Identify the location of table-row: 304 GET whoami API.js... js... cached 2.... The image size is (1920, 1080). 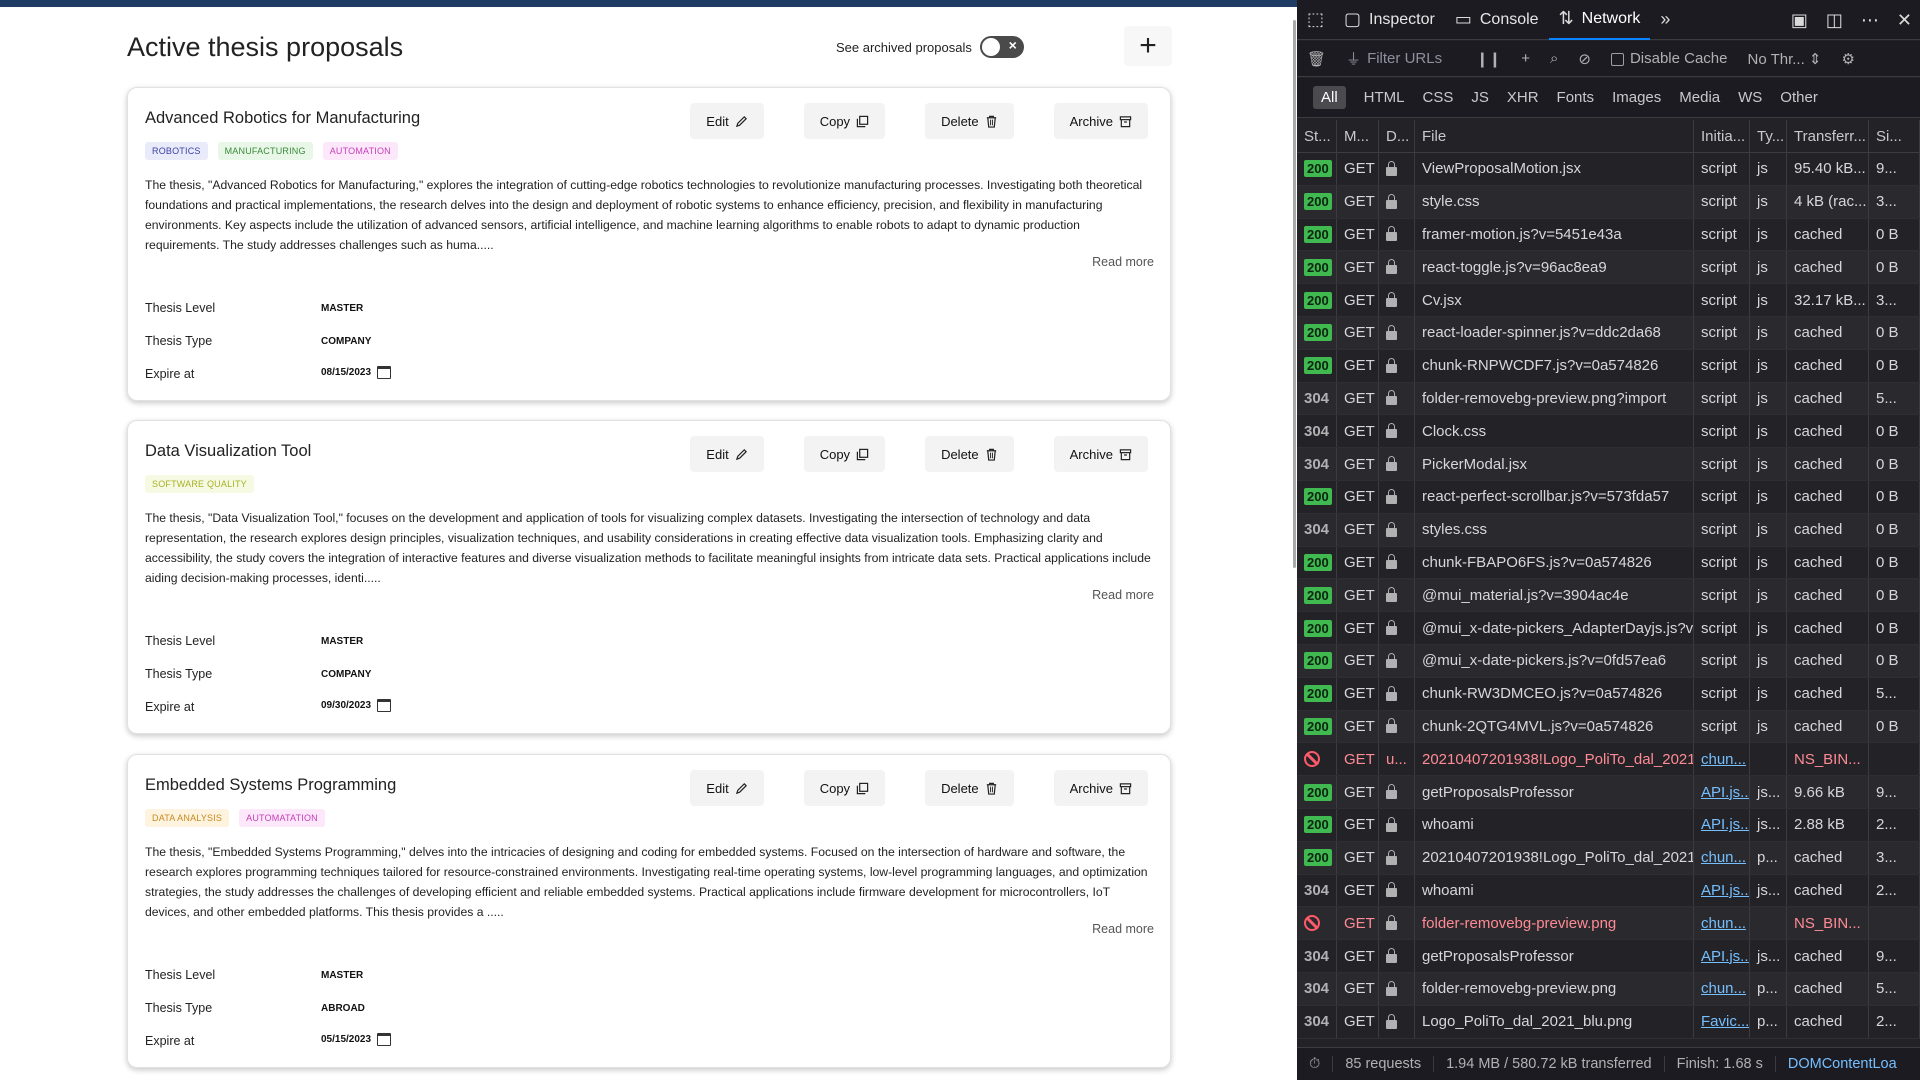
(1608, 891).